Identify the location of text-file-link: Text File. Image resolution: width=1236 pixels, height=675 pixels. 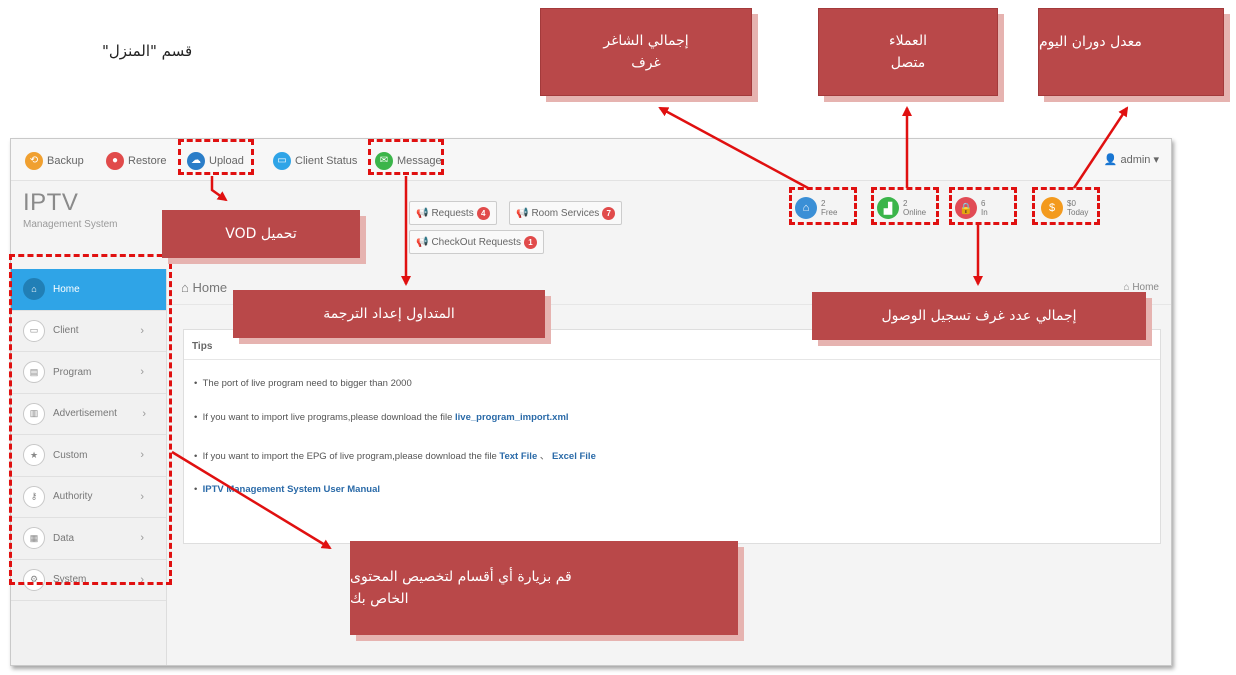
(518, 456).